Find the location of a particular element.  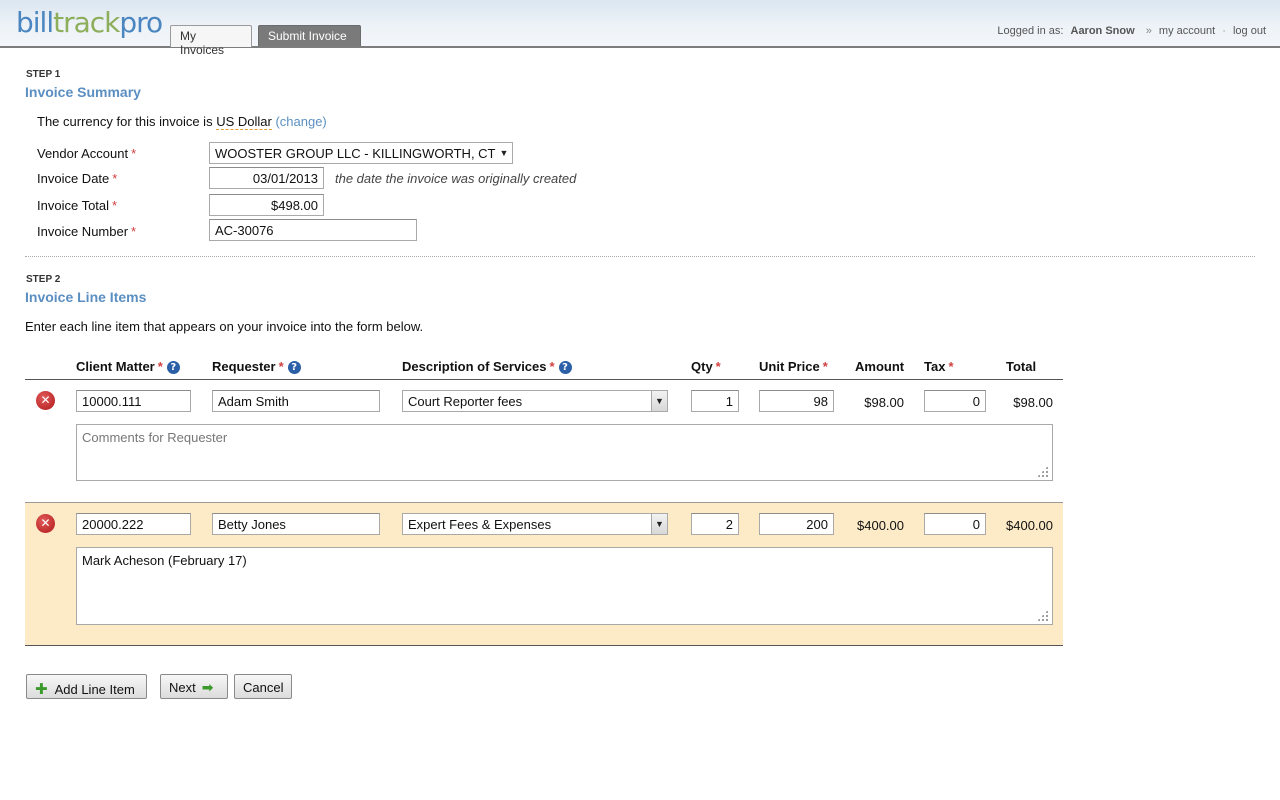

currency-text: The currency for this invoice is is located at coordinates (125, 121).